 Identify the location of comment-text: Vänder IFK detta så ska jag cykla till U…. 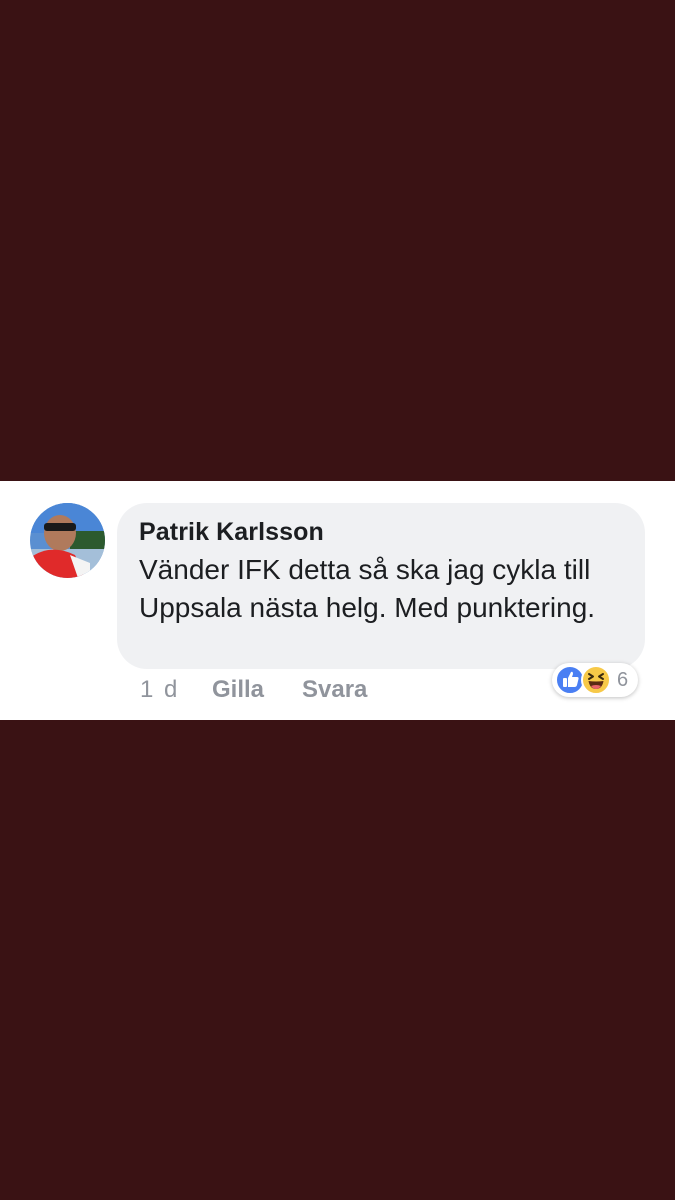
(367, 588).